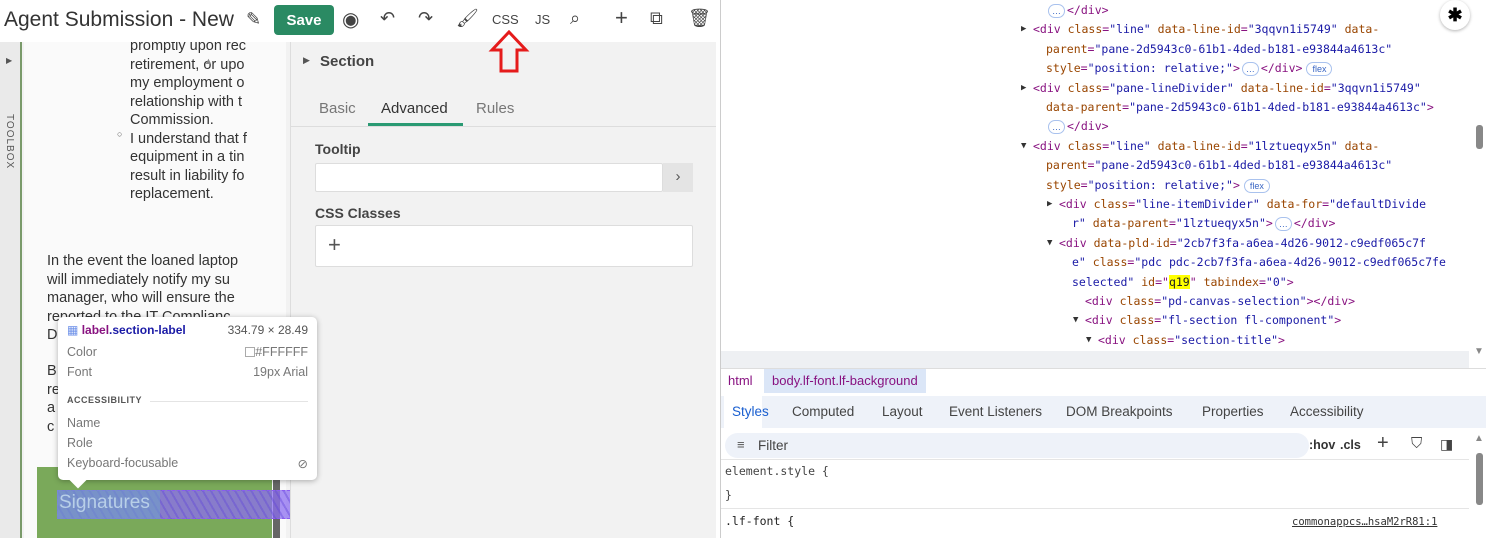 This screenshot has height=538, width=1486. I want to click on dom-token: style, so click(1063, 184).